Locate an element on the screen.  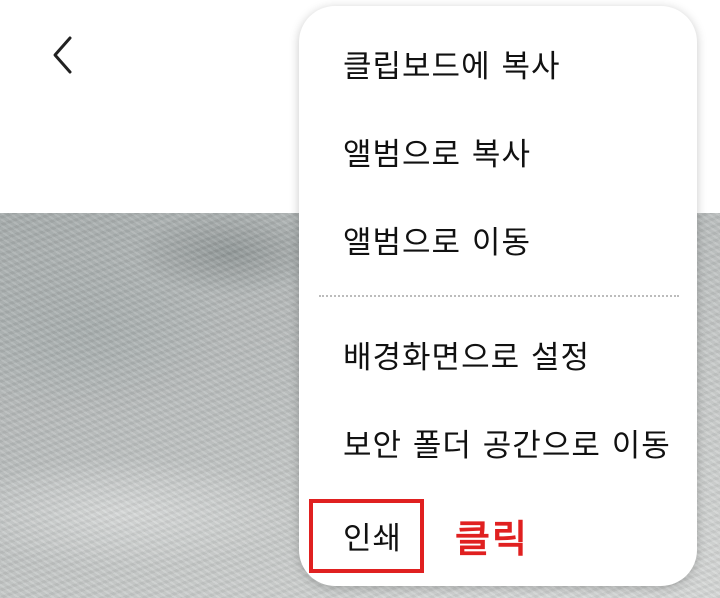
back-button is located at coordinates (63, 55).